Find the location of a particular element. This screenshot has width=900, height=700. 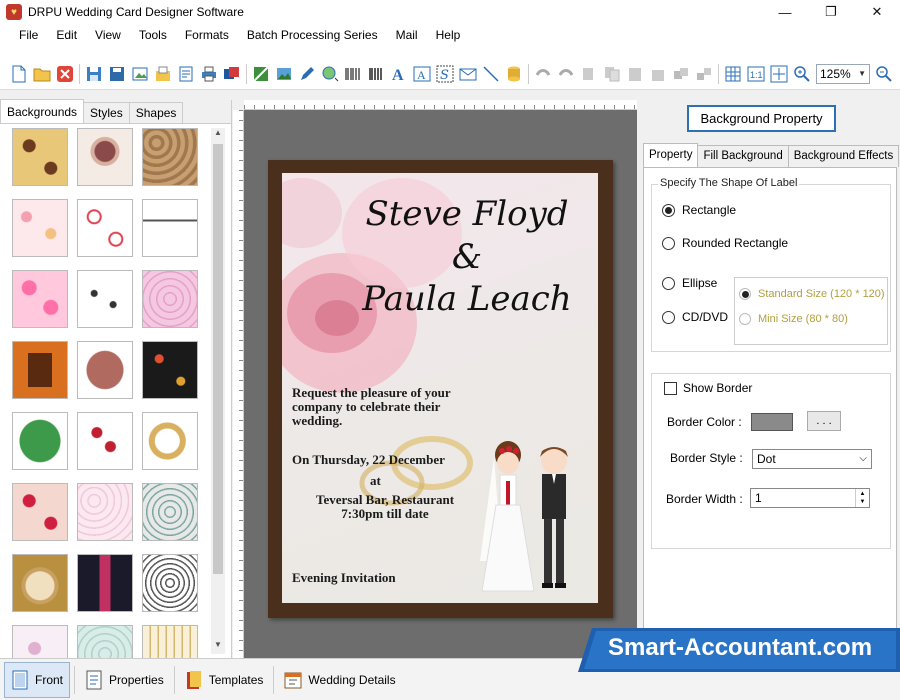

menu-help: Help is located at coordinates (448, 35).